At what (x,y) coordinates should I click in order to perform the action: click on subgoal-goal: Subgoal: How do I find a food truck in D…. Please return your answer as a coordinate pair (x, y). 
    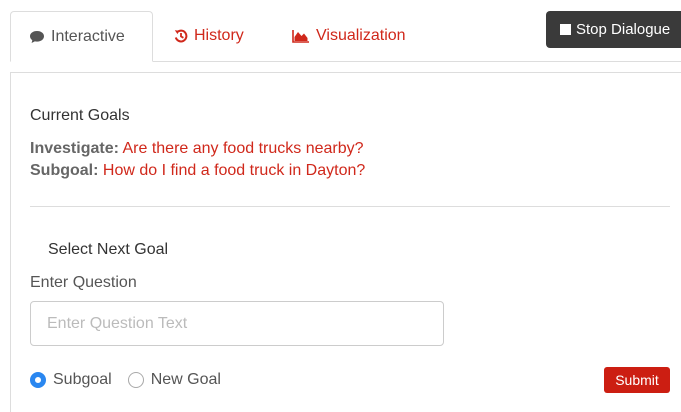
    Looking at the image, I should click on (197, 171).